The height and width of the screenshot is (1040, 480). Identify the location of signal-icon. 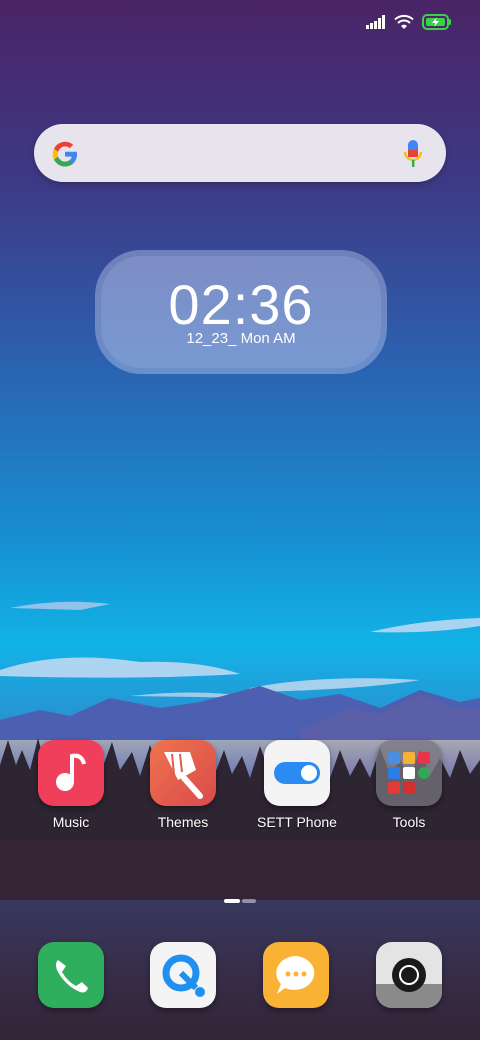
(375, 22).